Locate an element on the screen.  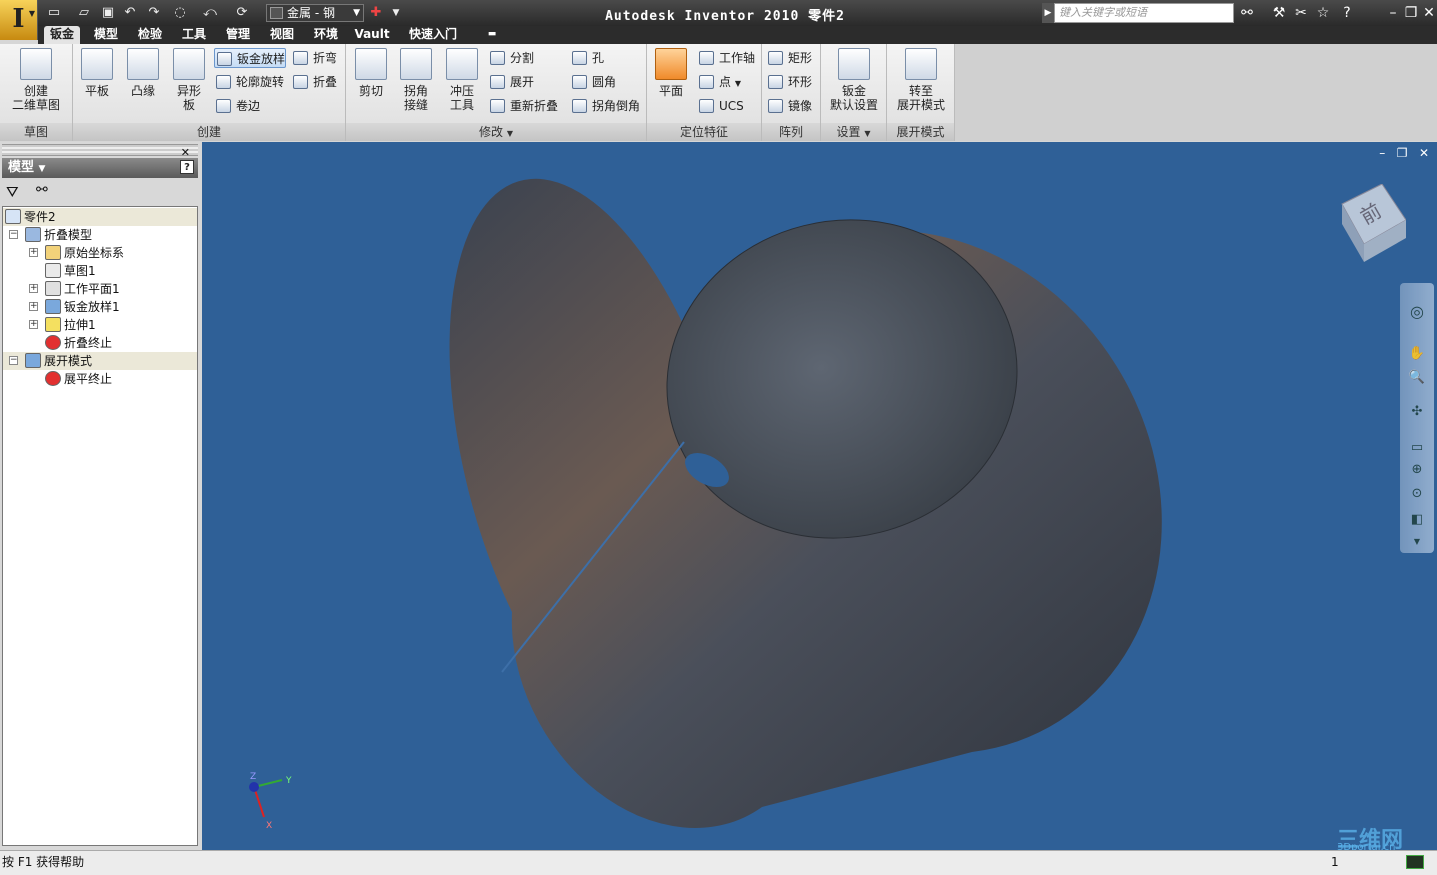
panel-label-dropdown: 修改 ▼ is located at coordinates (496, 132).